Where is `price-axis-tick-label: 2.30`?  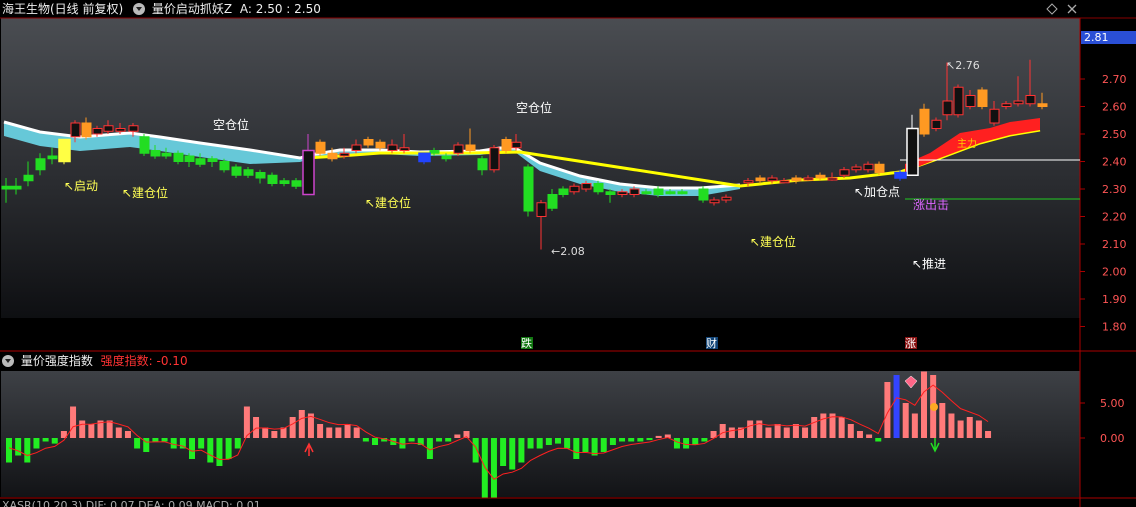 price-axis-tick-label: 2.30 is located at coordinates (1114, 189).